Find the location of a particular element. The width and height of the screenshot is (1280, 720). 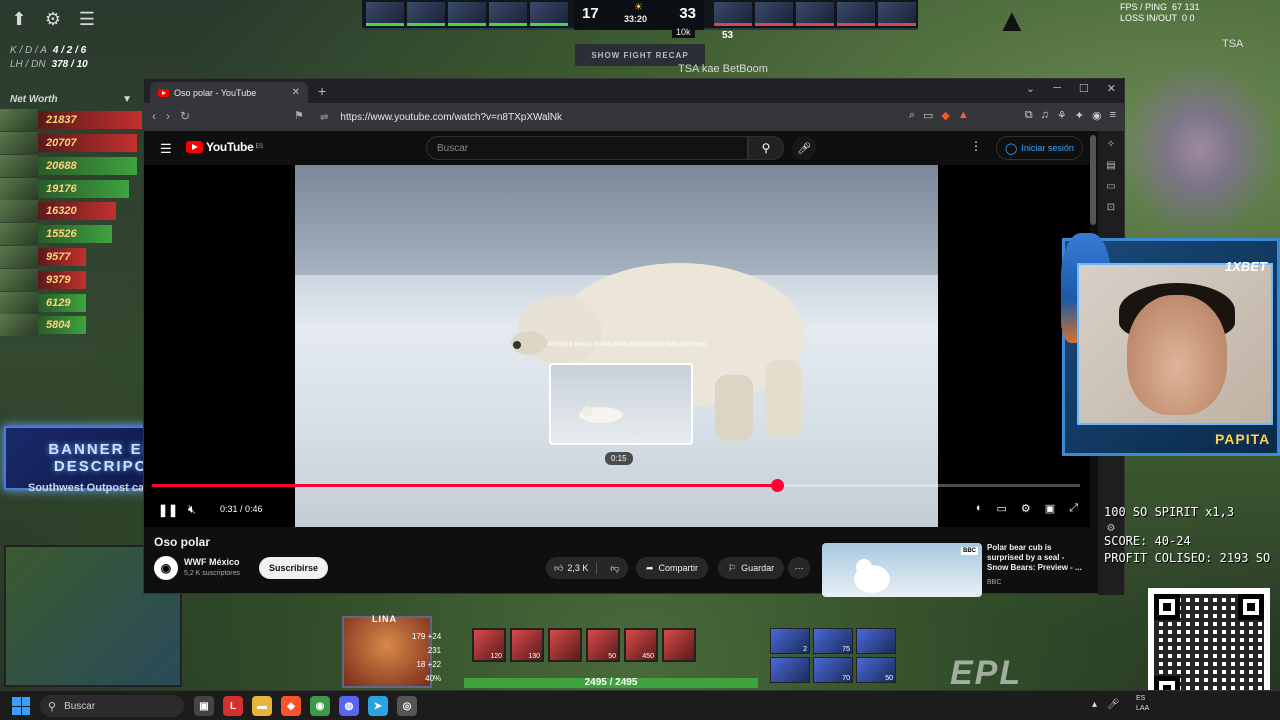

ability-bar: 120 130 50 450 is located at coordinates (584, 645).